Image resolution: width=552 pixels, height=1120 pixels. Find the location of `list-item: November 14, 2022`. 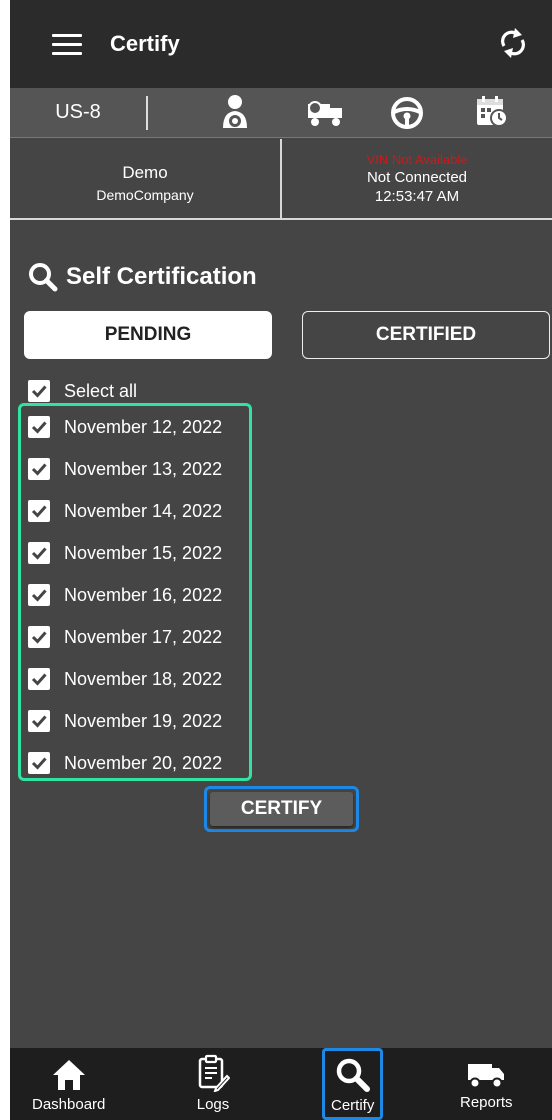

list-item: November 14, 2022 is located at coordinates (125, 511).